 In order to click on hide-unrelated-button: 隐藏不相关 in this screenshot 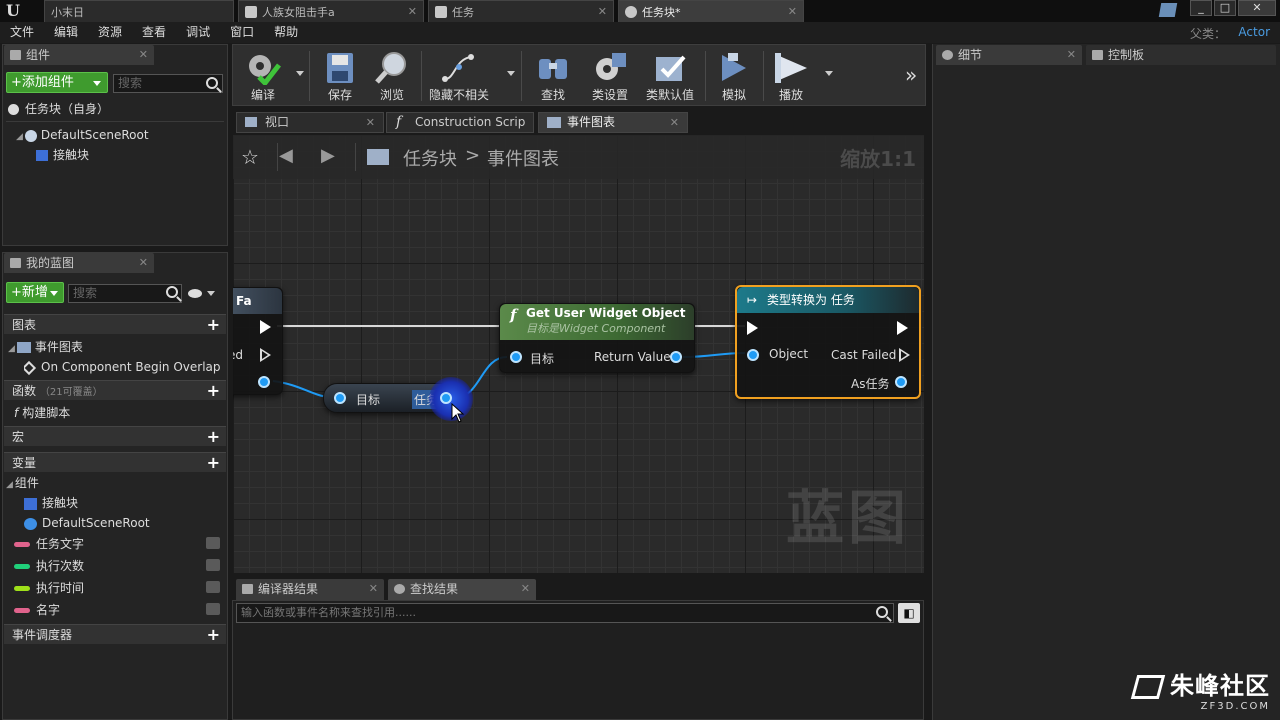, I will do `click(459, 76)`.